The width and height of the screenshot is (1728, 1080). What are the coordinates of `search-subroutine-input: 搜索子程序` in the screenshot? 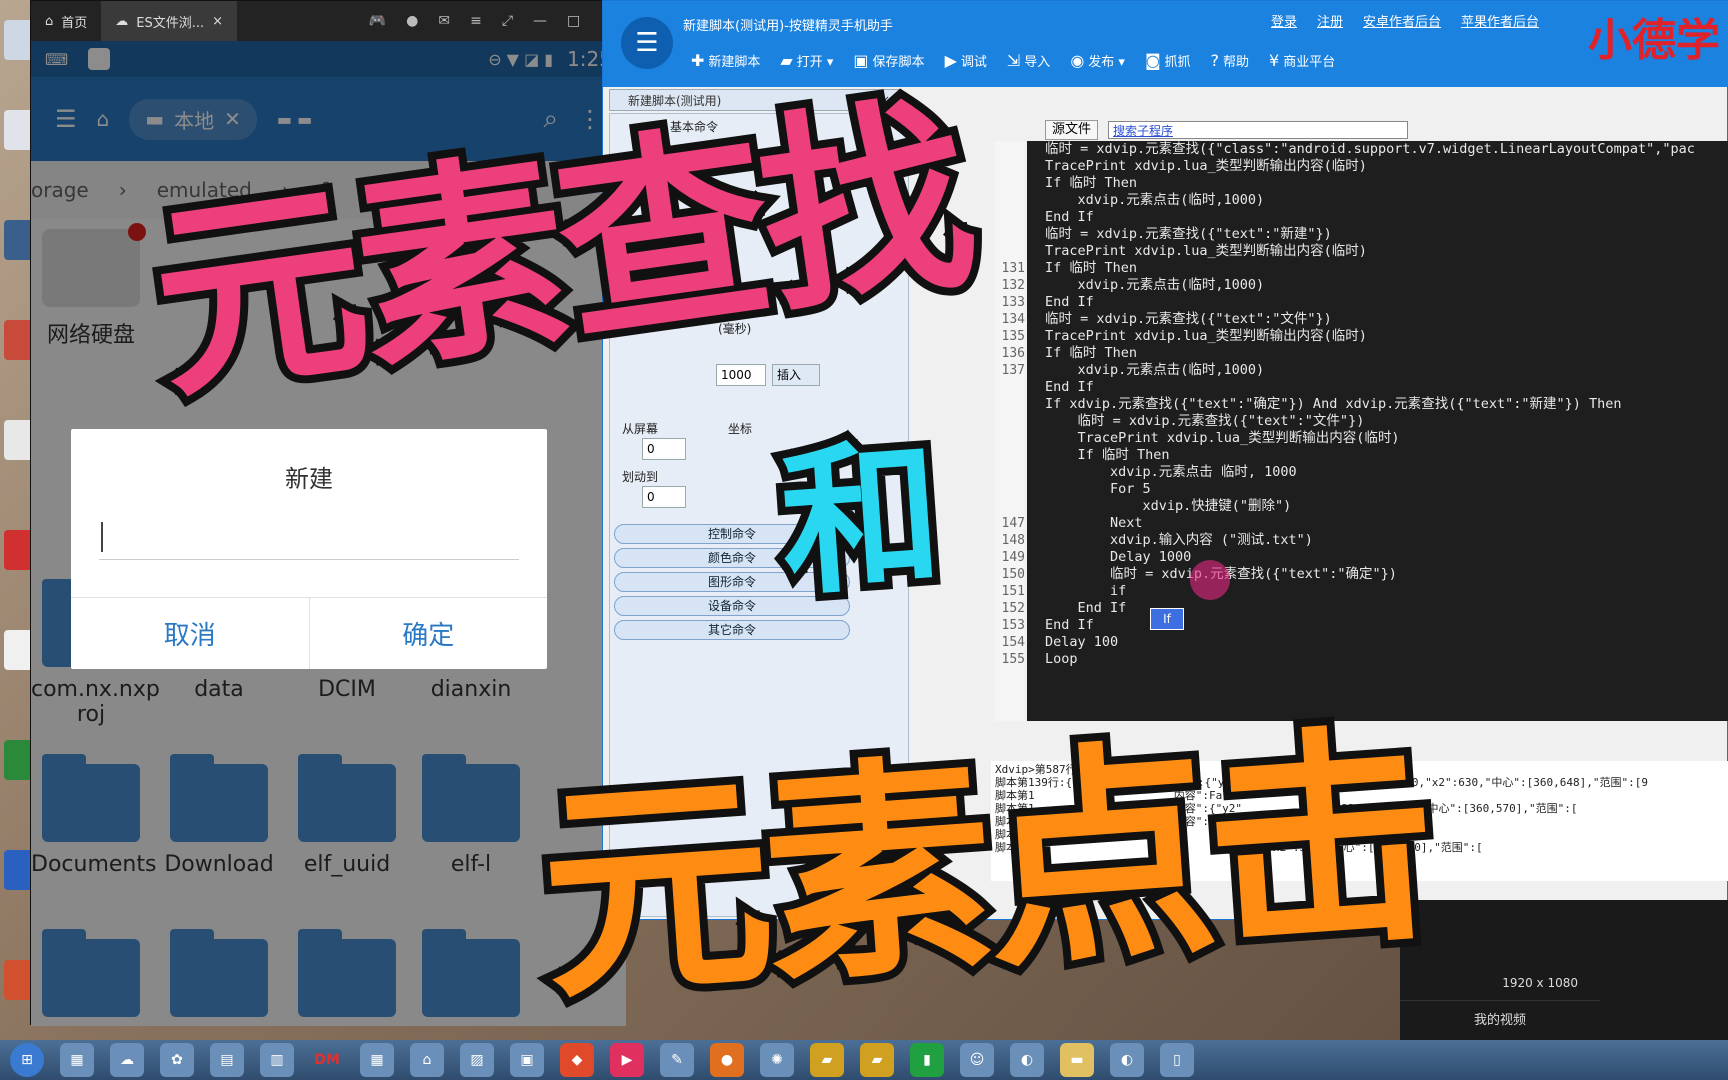 It's located at (1258, 130).